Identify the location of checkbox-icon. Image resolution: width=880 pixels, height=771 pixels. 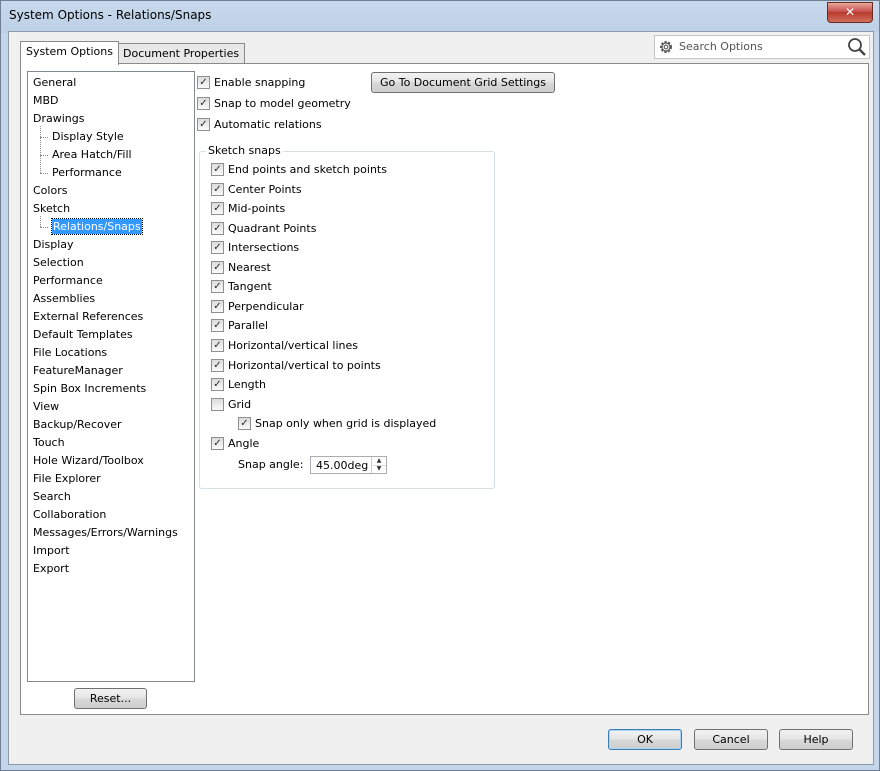
(217, 404).